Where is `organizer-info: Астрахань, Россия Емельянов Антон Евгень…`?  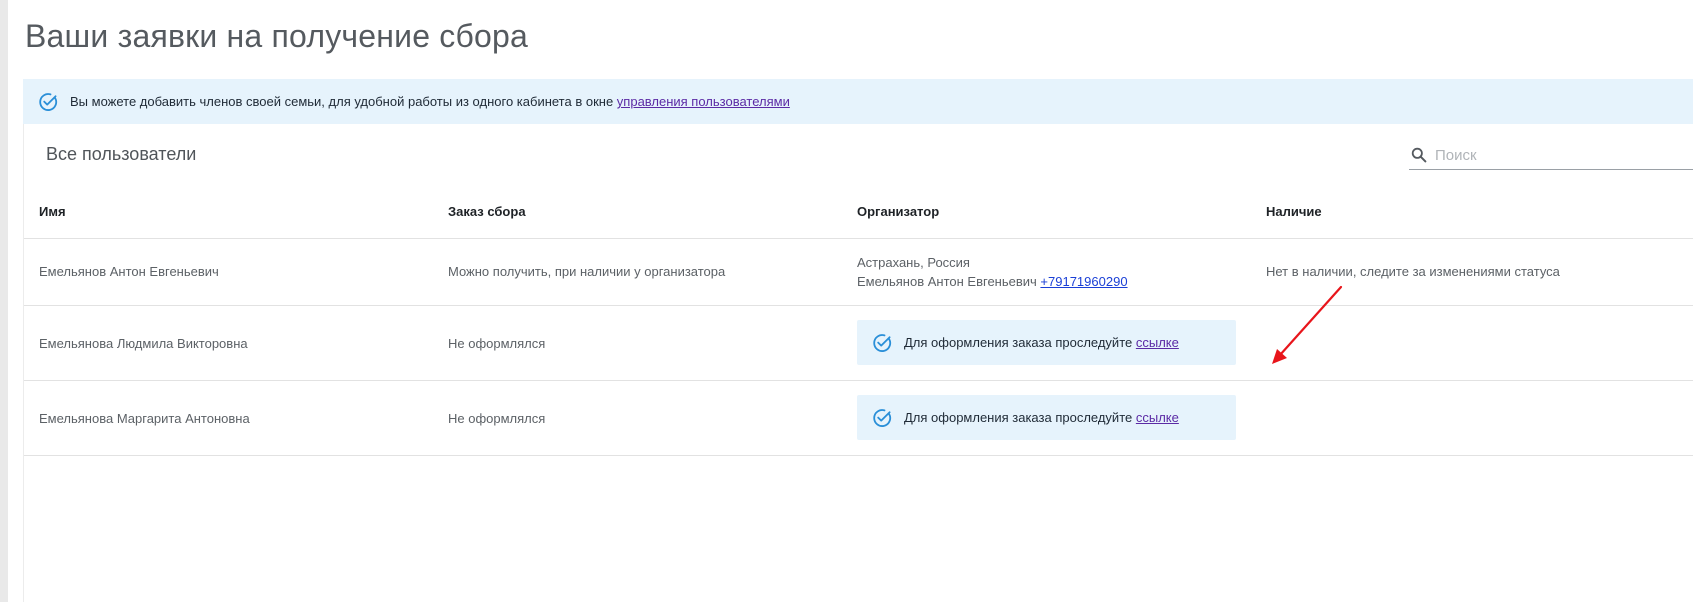 organizer-info: Астрахань, Россия Емельянов Антон Евгень… is located at coordinates (992, 272).